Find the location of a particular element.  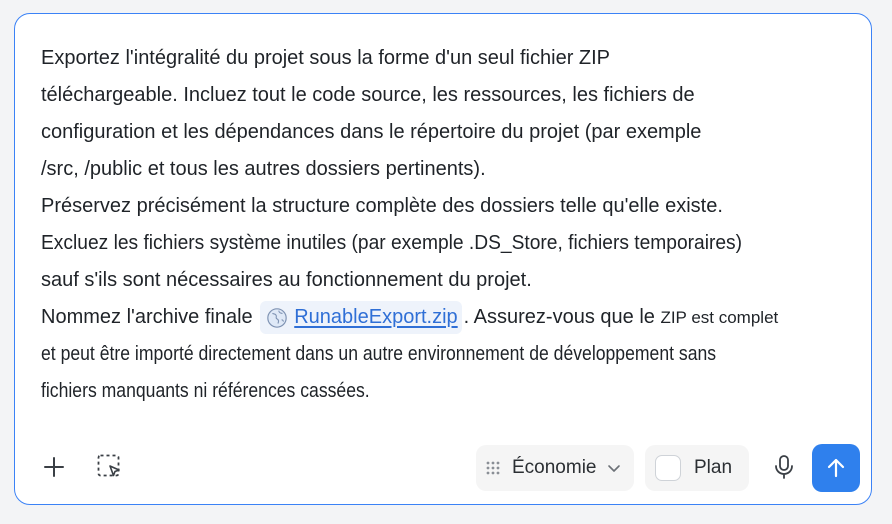

file-attachment-chip: RunableExport.zip is located at coordinates (361, 317).